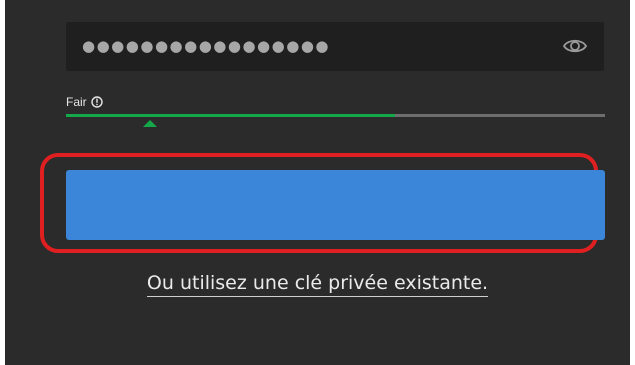  I want to click on password-masked-value: ●●●●●●●●●●●●●●●●●, so click(206, 46).